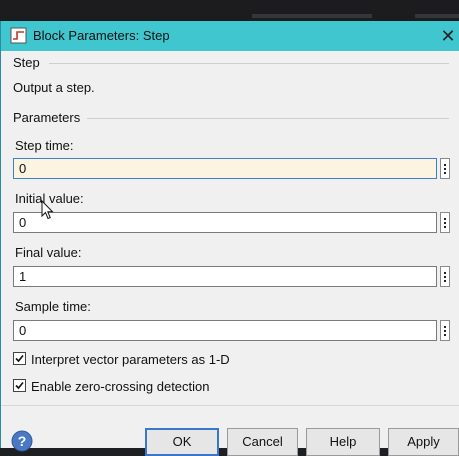 The width and height of the screenshot is (459, 456). What do you see at coordinates (423, 442) in the screenshot?
I see `apply-button: Apply` at bounding box center [423, 442].